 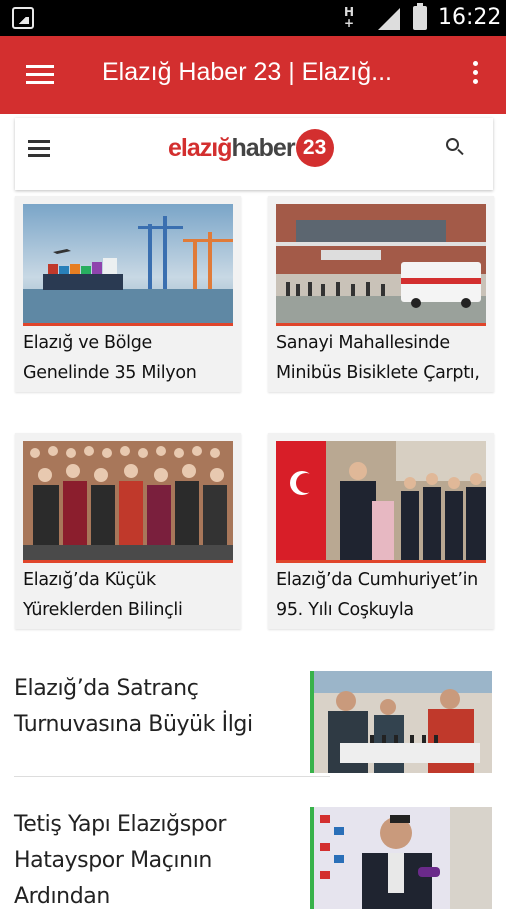 What do you see at coordinates (128, 265) in the screenshot?
I see `cargo-ship-port-photo` at bounding box center [128, 265].